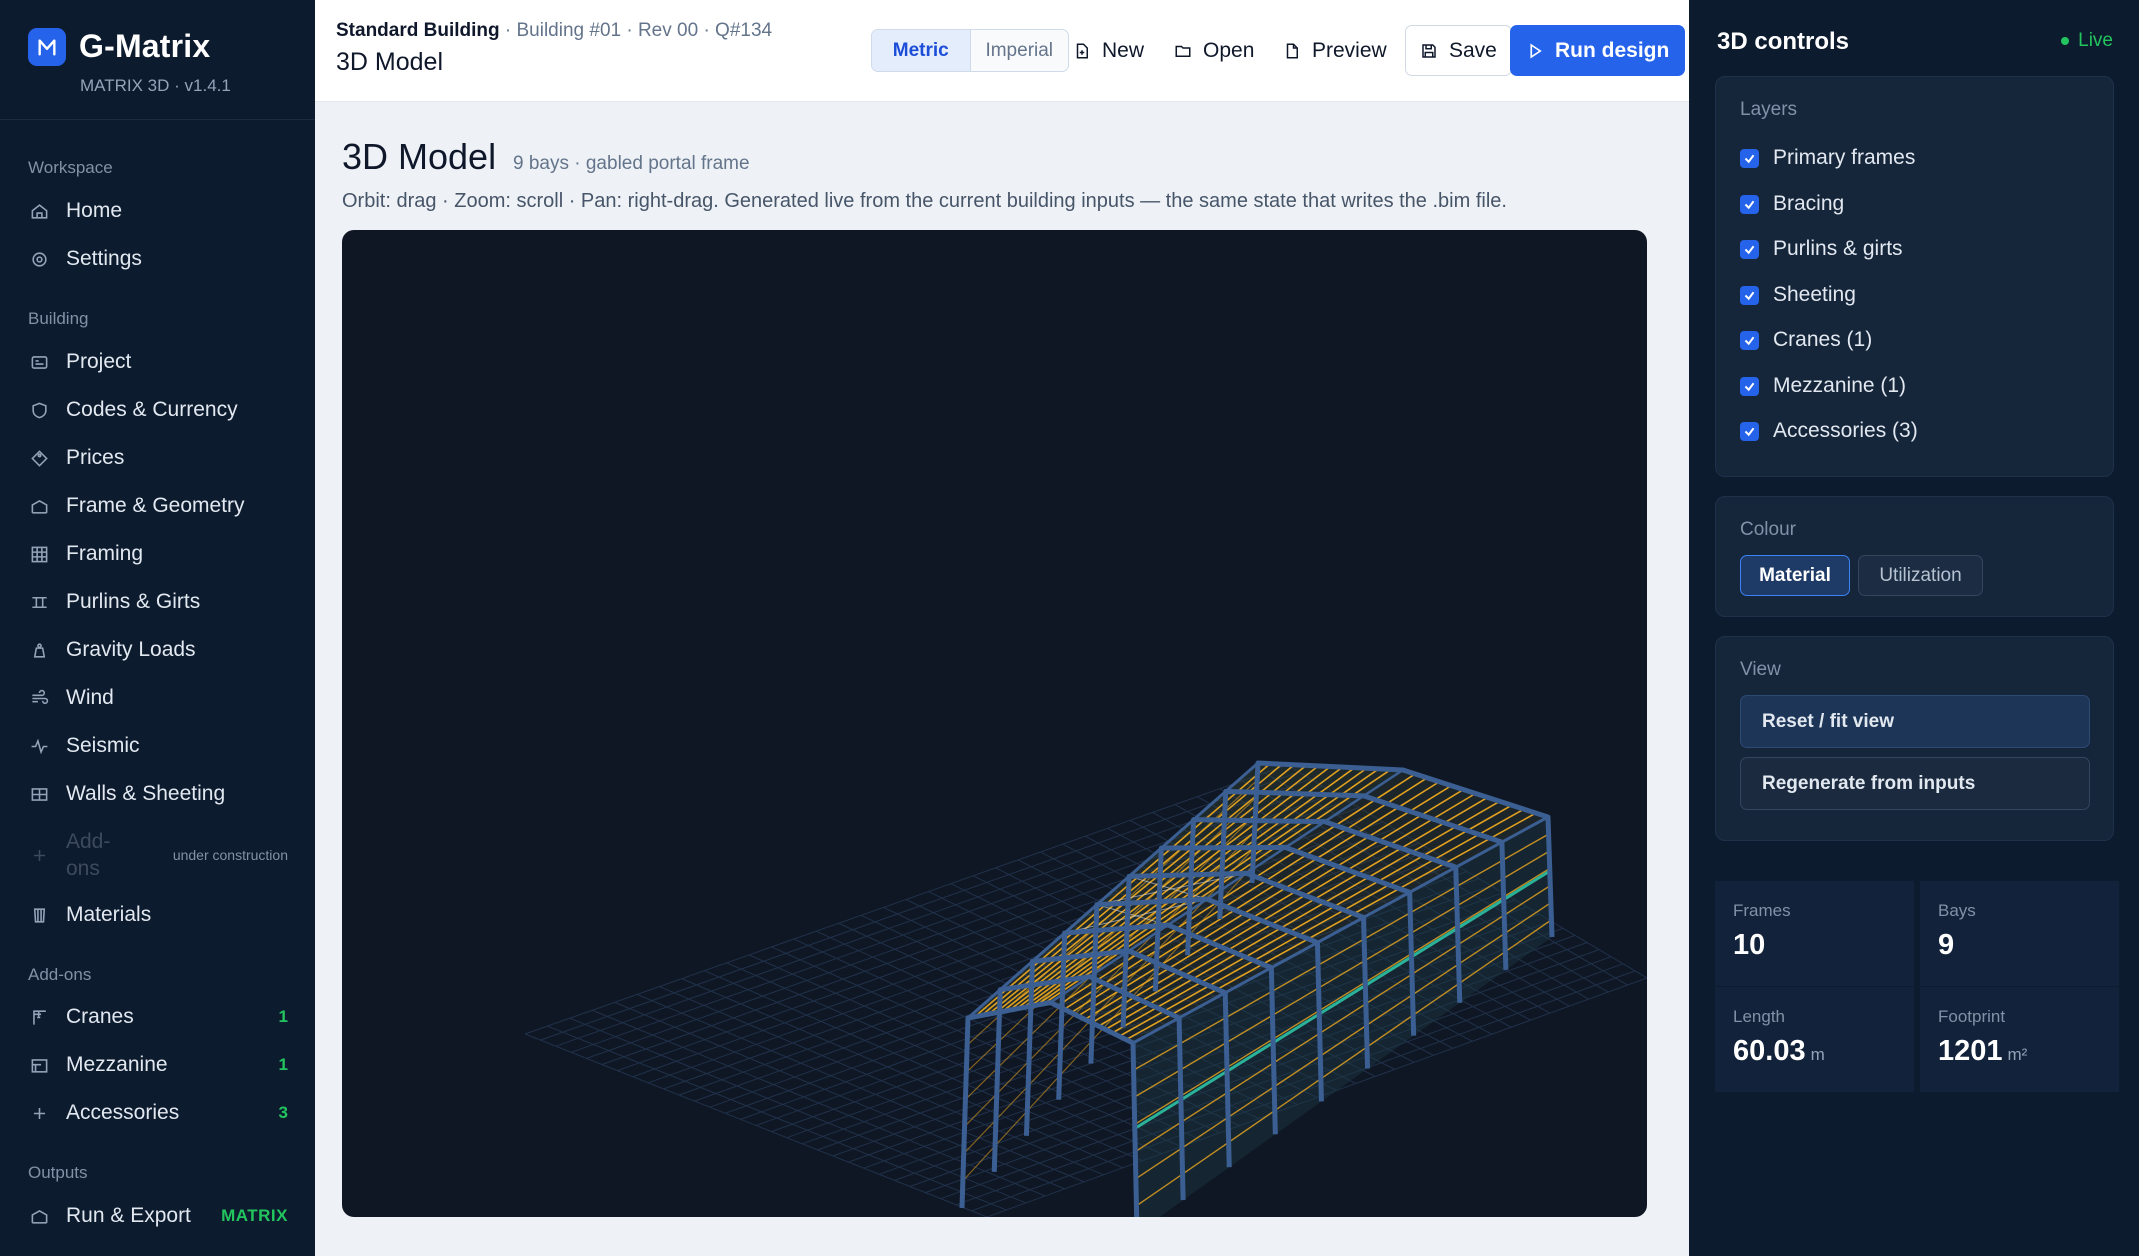 The width and height of the screenshot is (2139, 1256). I want to click on sidebar-item-project: Project, so click(158, 362).